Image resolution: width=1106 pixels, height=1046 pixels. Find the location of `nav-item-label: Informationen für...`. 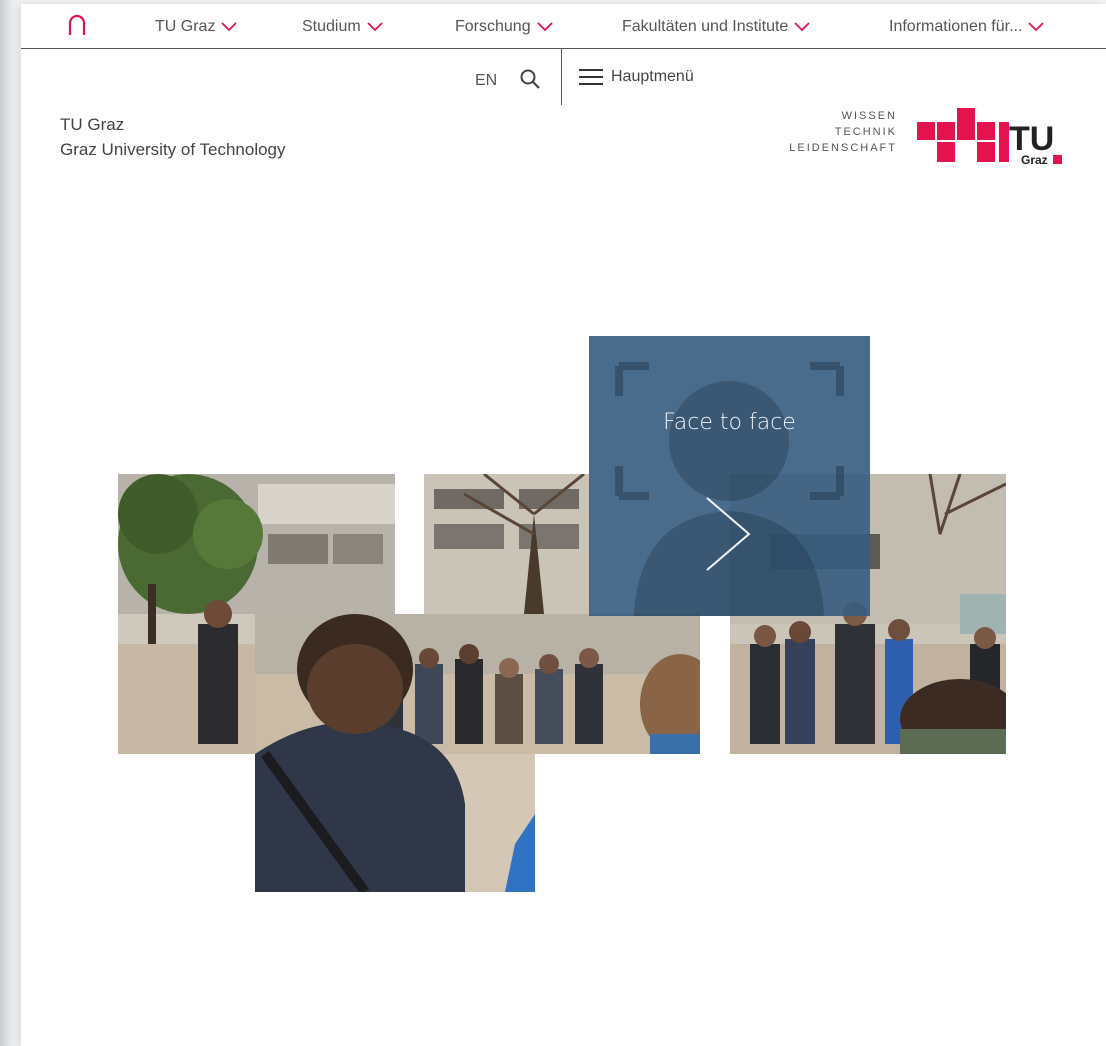

nav-item-label: Informationen für... is located at coordinates (956, 26).